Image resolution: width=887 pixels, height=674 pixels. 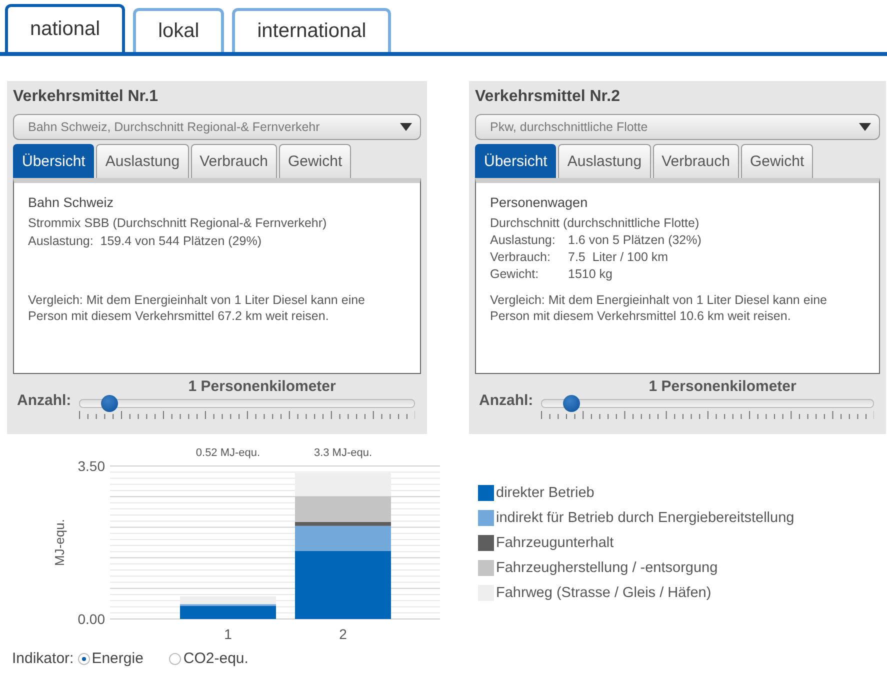 I want to click on category-label: 1, so click(x=228, y=634).